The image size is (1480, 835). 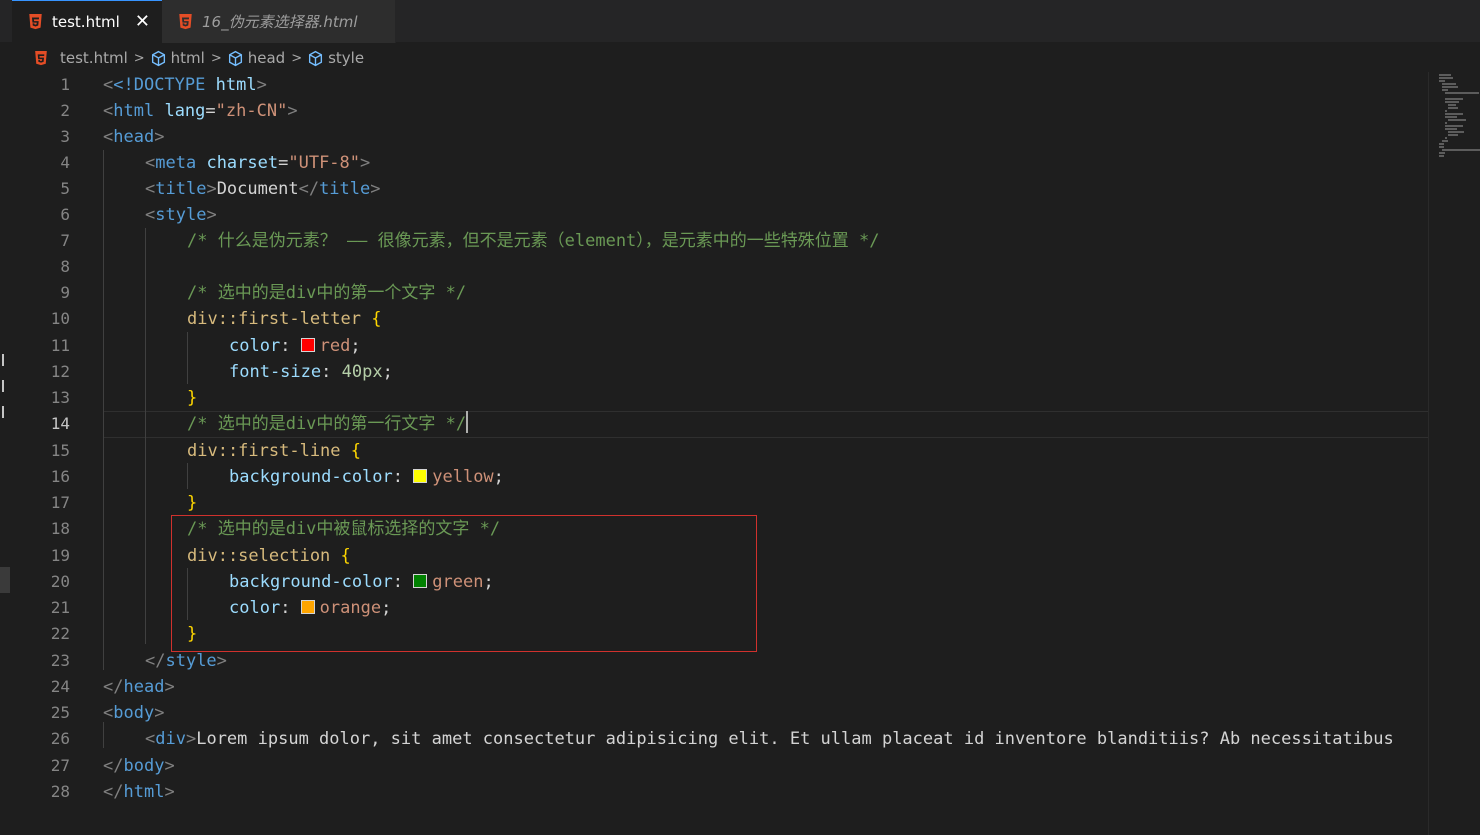 I want to click on comment: /* 选中的是div中的第一行文字 */, so click(x=327, y=424).